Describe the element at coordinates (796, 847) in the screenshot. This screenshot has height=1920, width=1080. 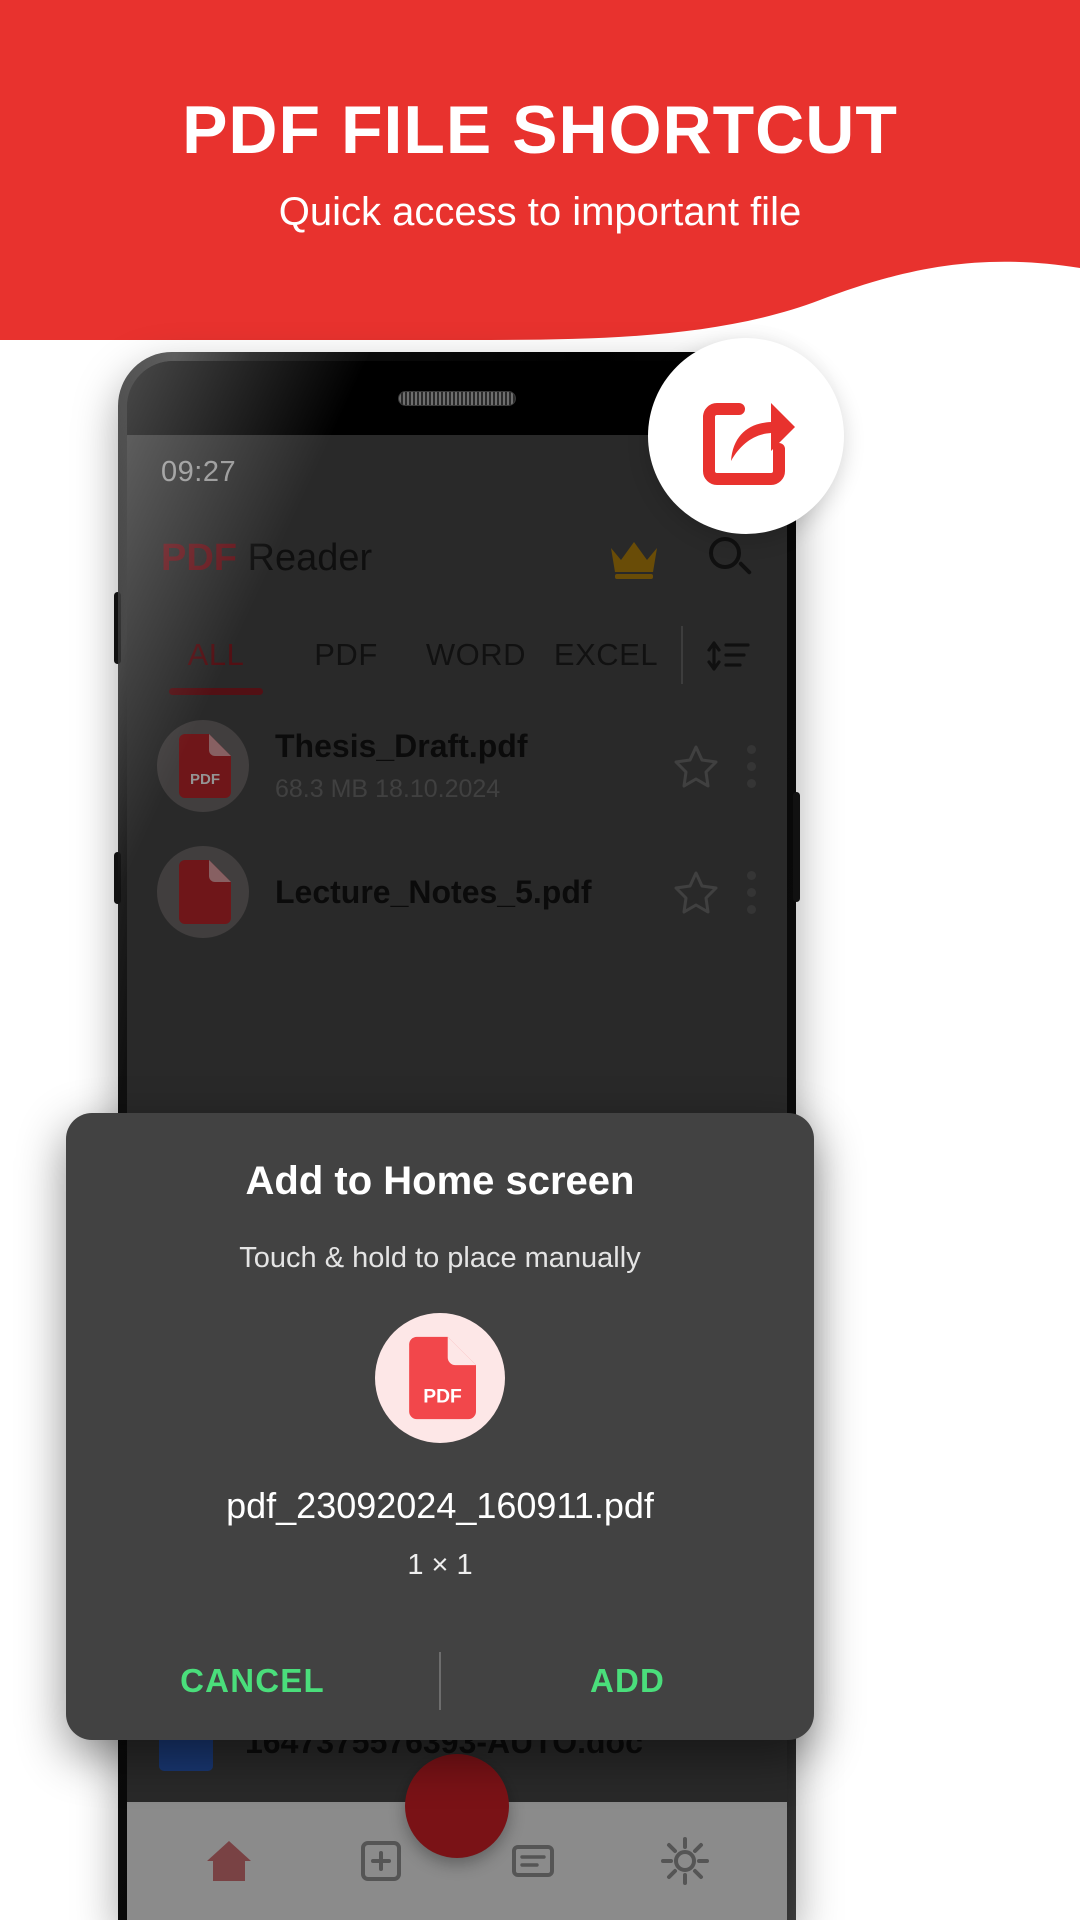
I see `phone-power-button` at that location.